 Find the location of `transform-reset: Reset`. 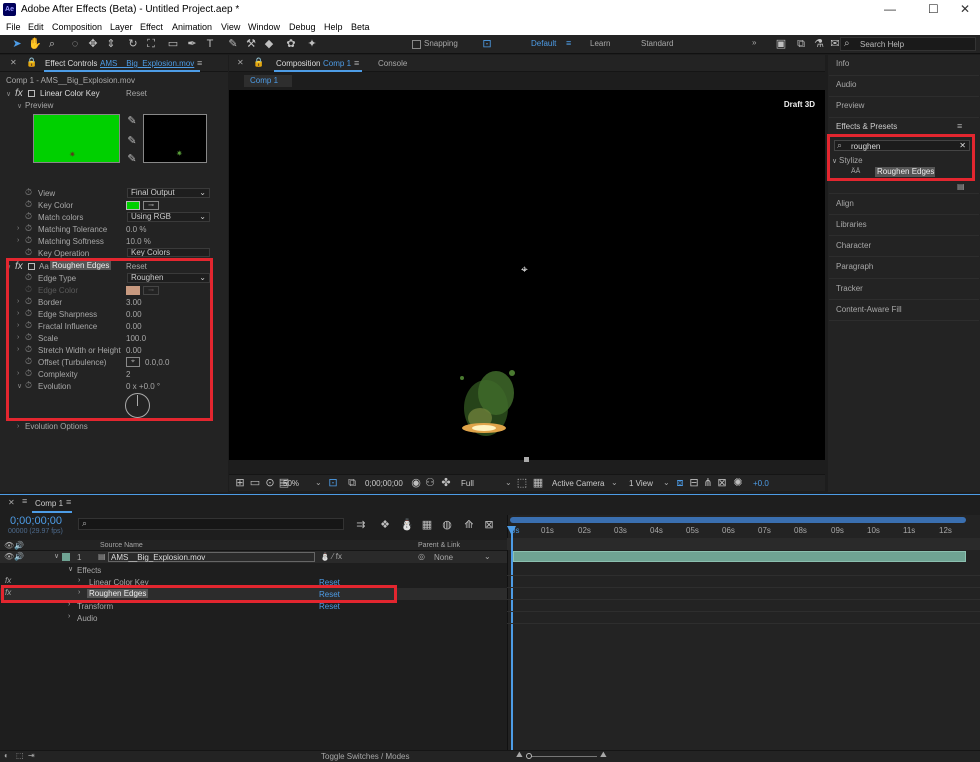

transform-reset: Reset is located at coordinates (329, 606).